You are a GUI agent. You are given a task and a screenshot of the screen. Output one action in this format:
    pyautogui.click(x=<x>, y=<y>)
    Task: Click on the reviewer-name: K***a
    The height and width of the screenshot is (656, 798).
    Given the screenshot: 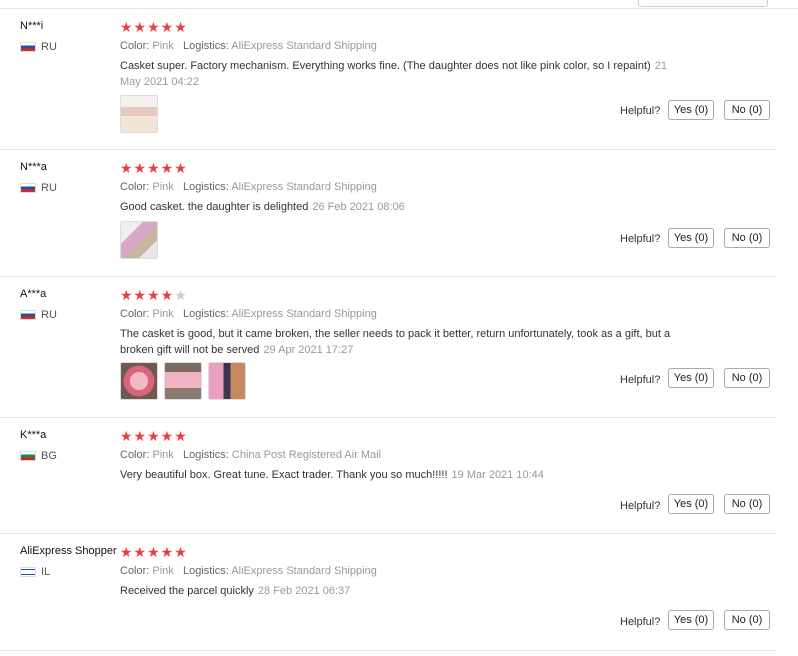 What is the action you would take?
    pyautogui.click(x=33, y=435)
    